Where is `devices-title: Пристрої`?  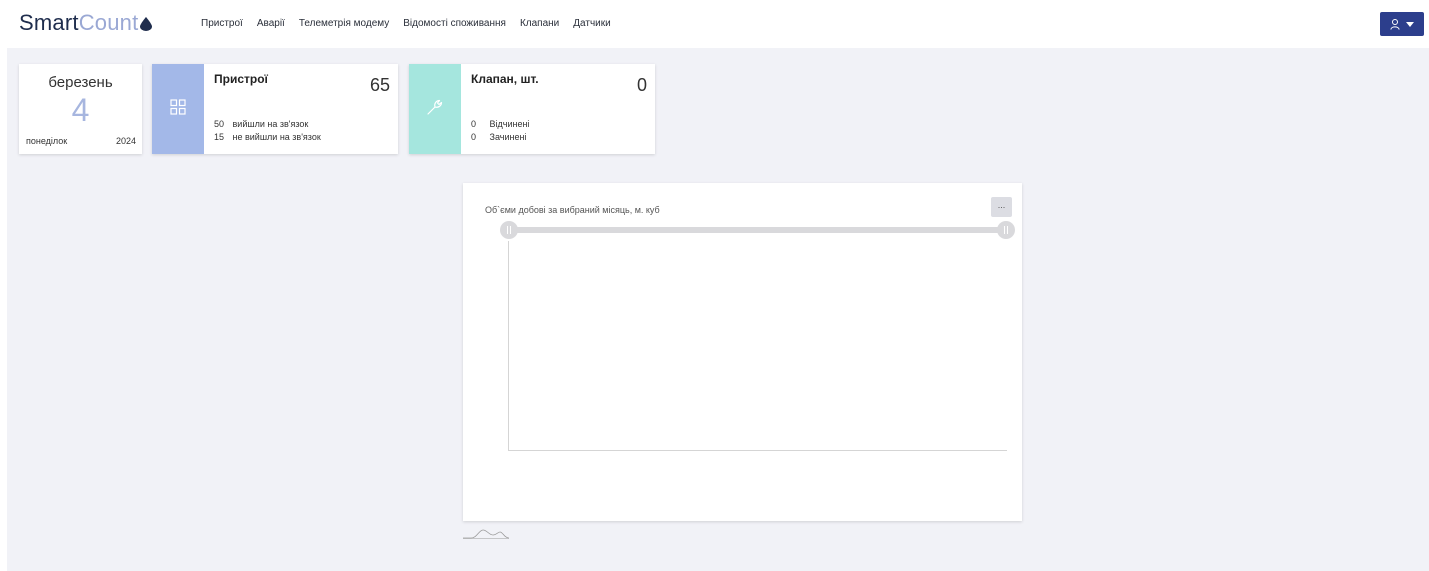 devices-title: Пристрої is located at coordinates (241, 79).